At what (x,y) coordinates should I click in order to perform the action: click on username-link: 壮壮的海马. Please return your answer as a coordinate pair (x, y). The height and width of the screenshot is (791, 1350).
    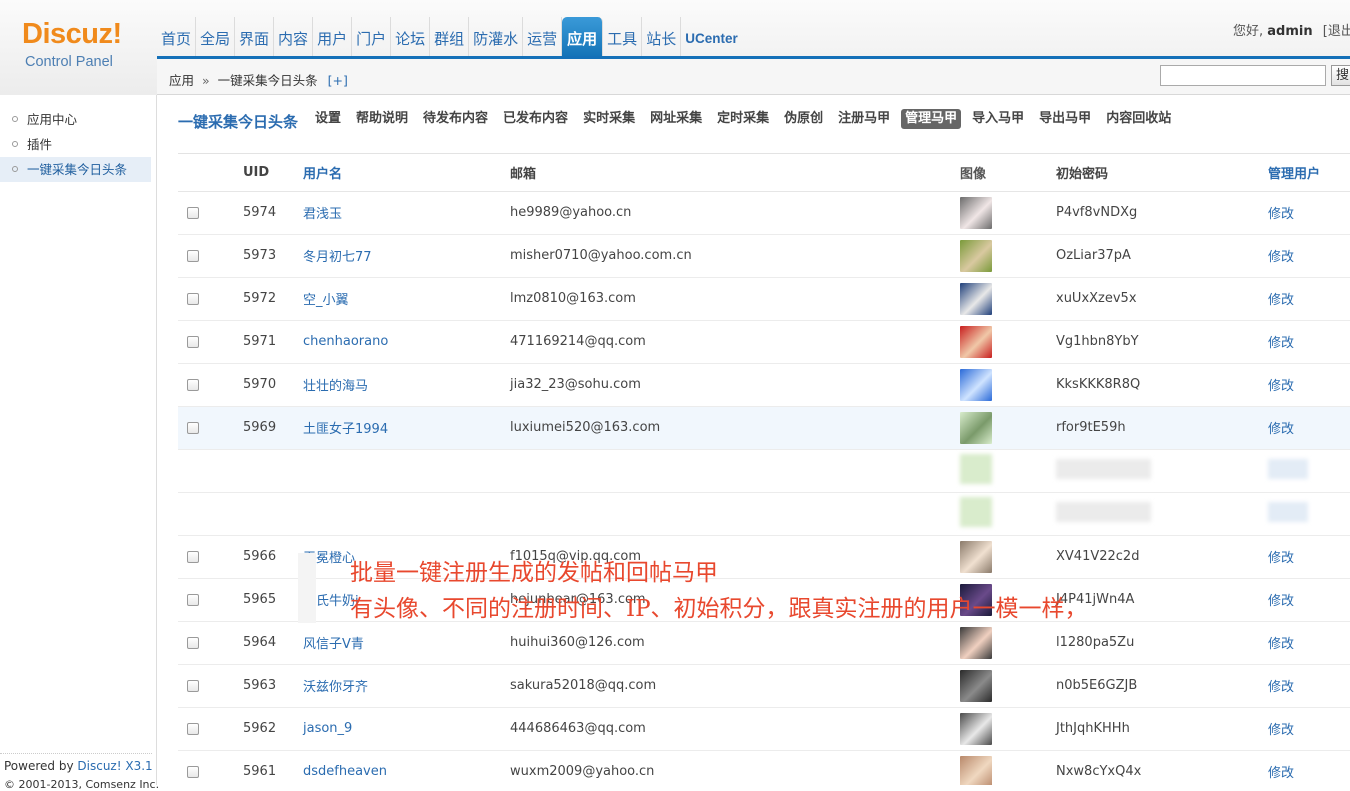
    Looking at the image, I should click on (406, 385).